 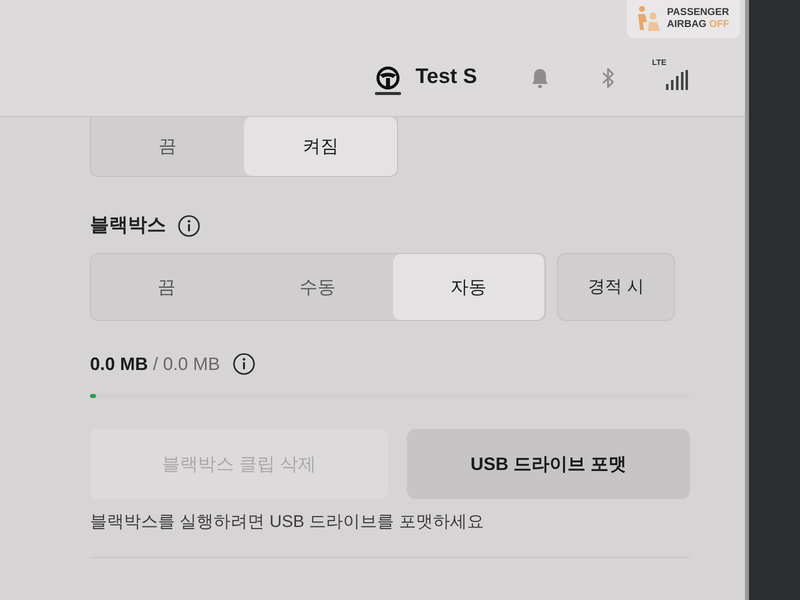 I want to click on airbag-status-text: PASSENGER AIRBAG OFF, so click(x=698, y=19).